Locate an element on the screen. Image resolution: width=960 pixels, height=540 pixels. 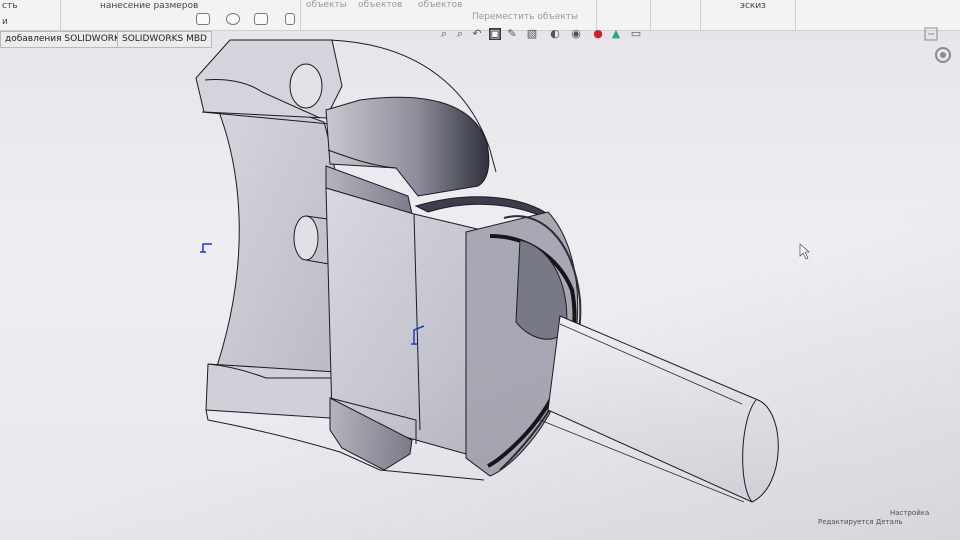
inner-bore-surface is located at coordinates (274, 239).